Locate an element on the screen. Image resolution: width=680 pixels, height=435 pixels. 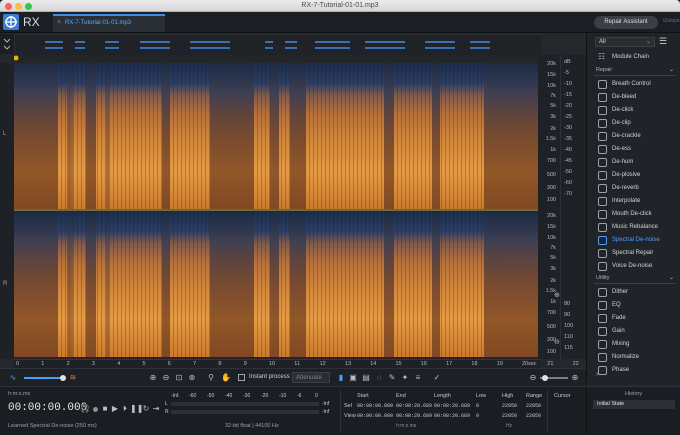
view-low-field: 0 is located at coordinates (477, 416).